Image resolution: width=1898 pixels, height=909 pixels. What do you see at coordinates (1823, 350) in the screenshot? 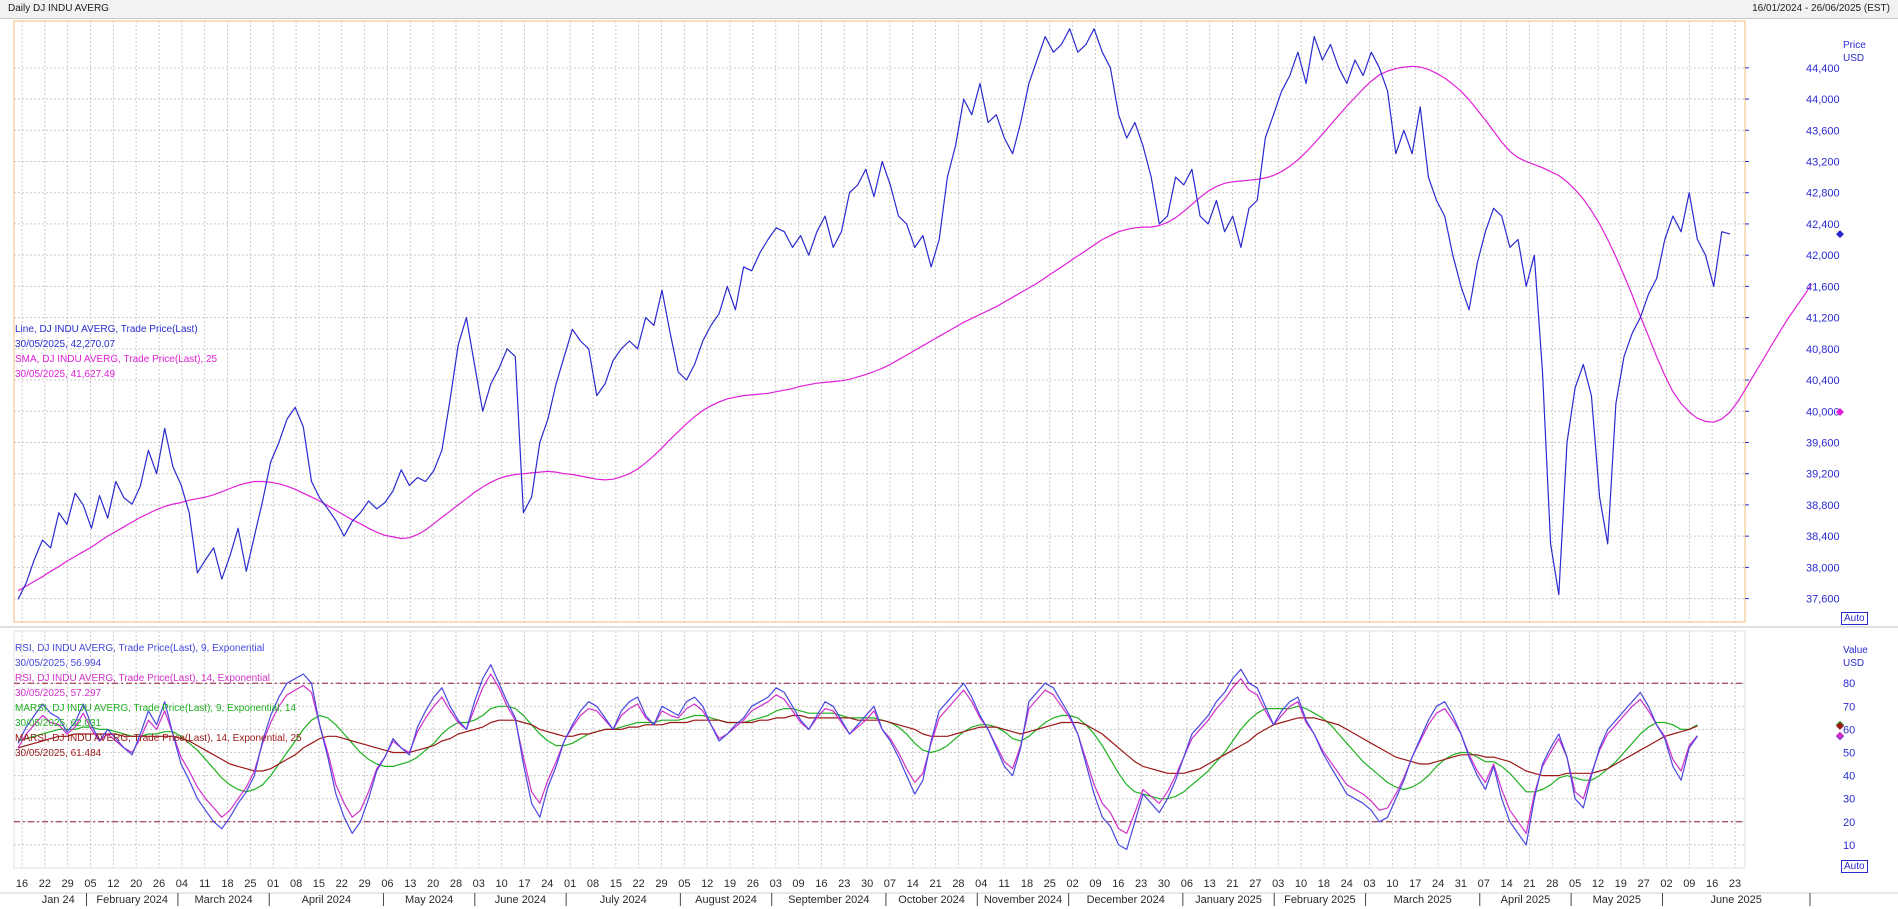
I see `price-y-tick-label: 40,800` at bounding box center [1823, 350].